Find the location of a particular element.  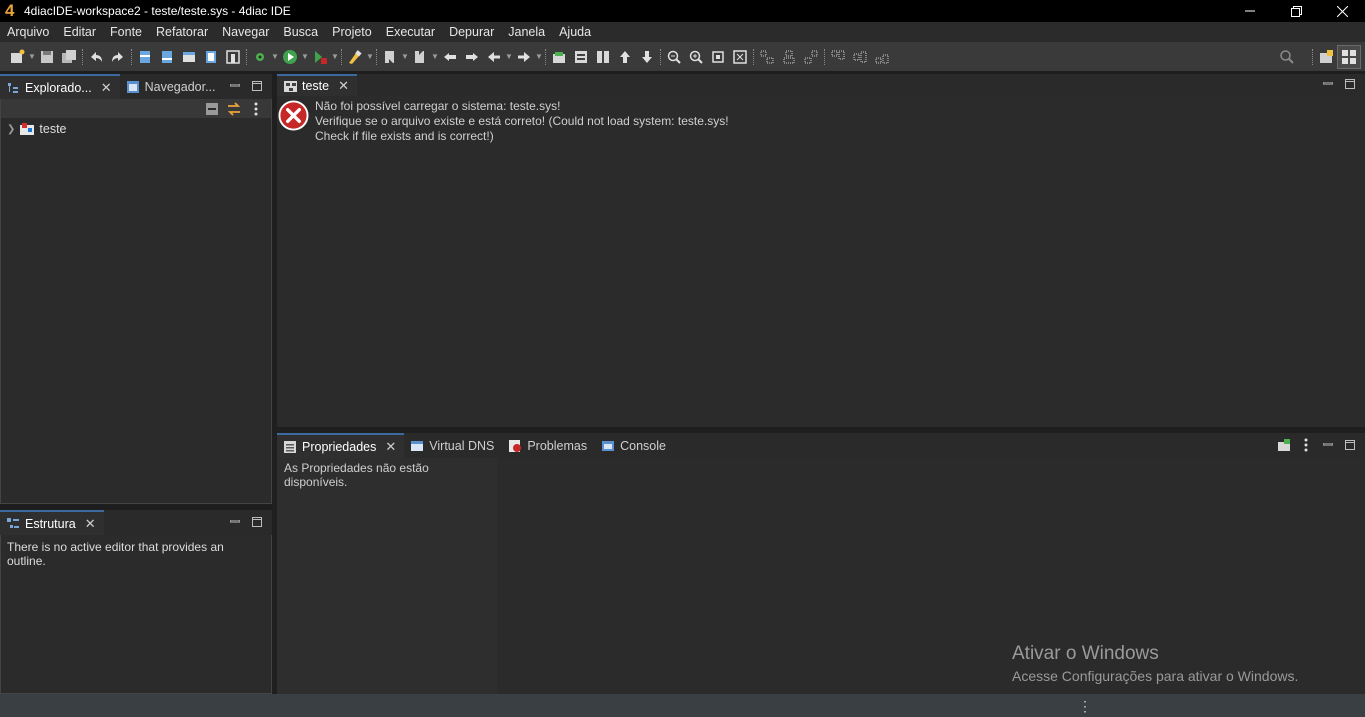

tab-properties: Propriedades ✕ is located at coordinates (341, 445).